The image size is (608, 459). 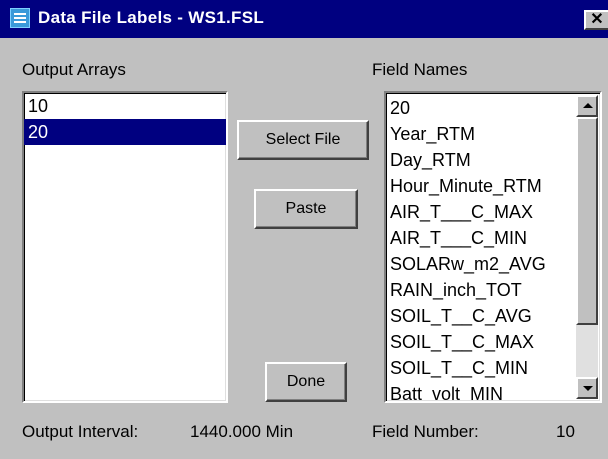 I want to click on window-title: Data File Labels - WS1.FSL, so click(x=151, y=17).